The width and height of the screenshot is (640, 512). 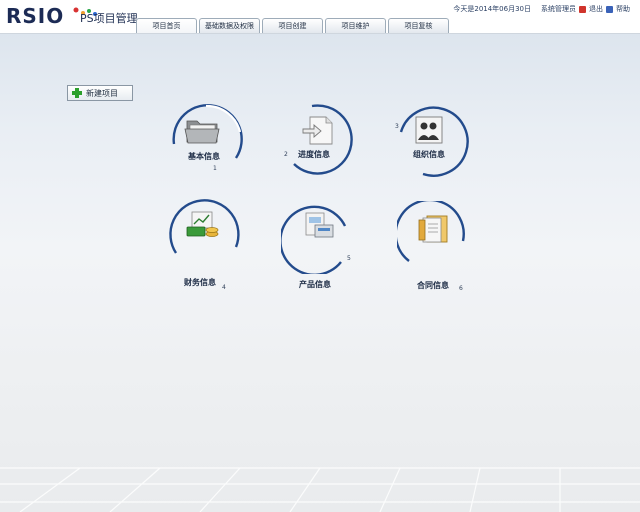 I want to click on tab-home: 项目首页, so click(x=166, y=25).